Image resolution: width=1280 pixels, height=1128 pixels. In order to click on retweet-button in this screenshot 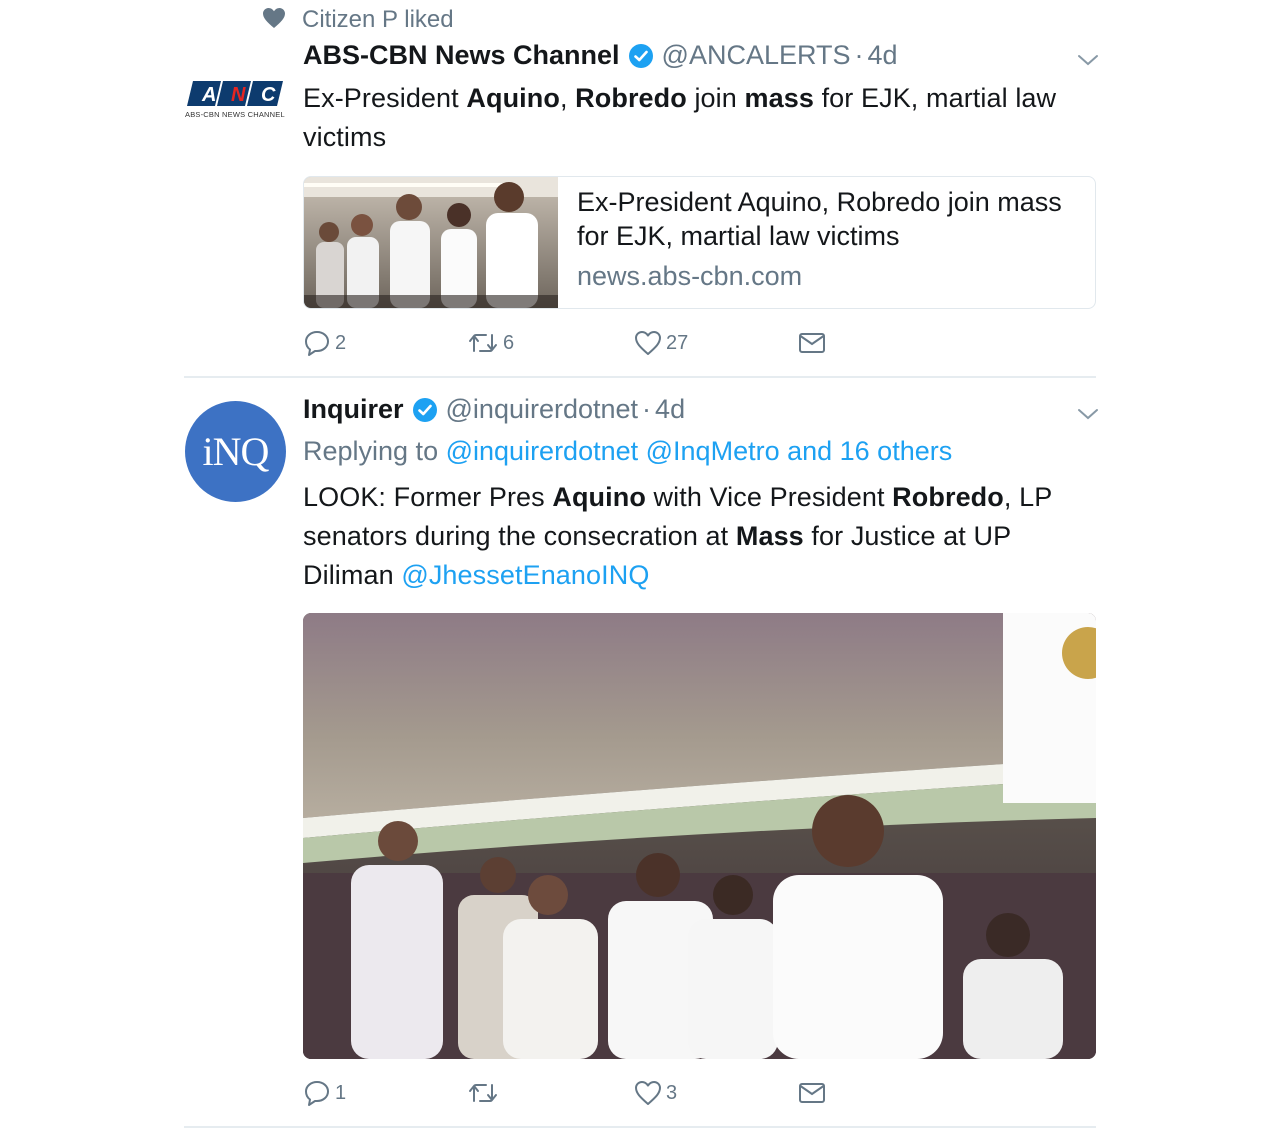, I will do `click(485, 1093)`.